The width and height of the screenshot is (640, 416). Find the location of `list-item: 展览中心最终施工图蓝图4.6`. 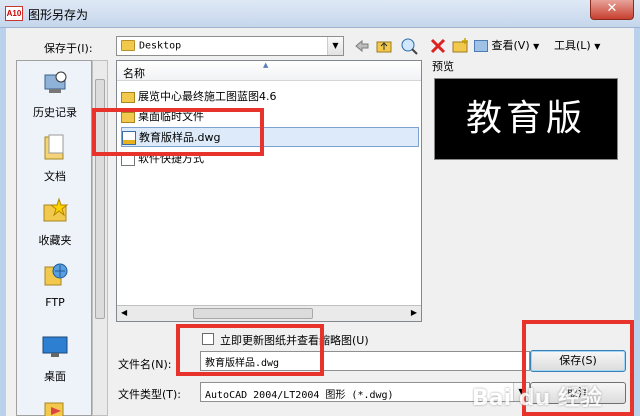

list-item: 展览中心最终施工图蓝图4.6 is located at coordinates (270, 97).